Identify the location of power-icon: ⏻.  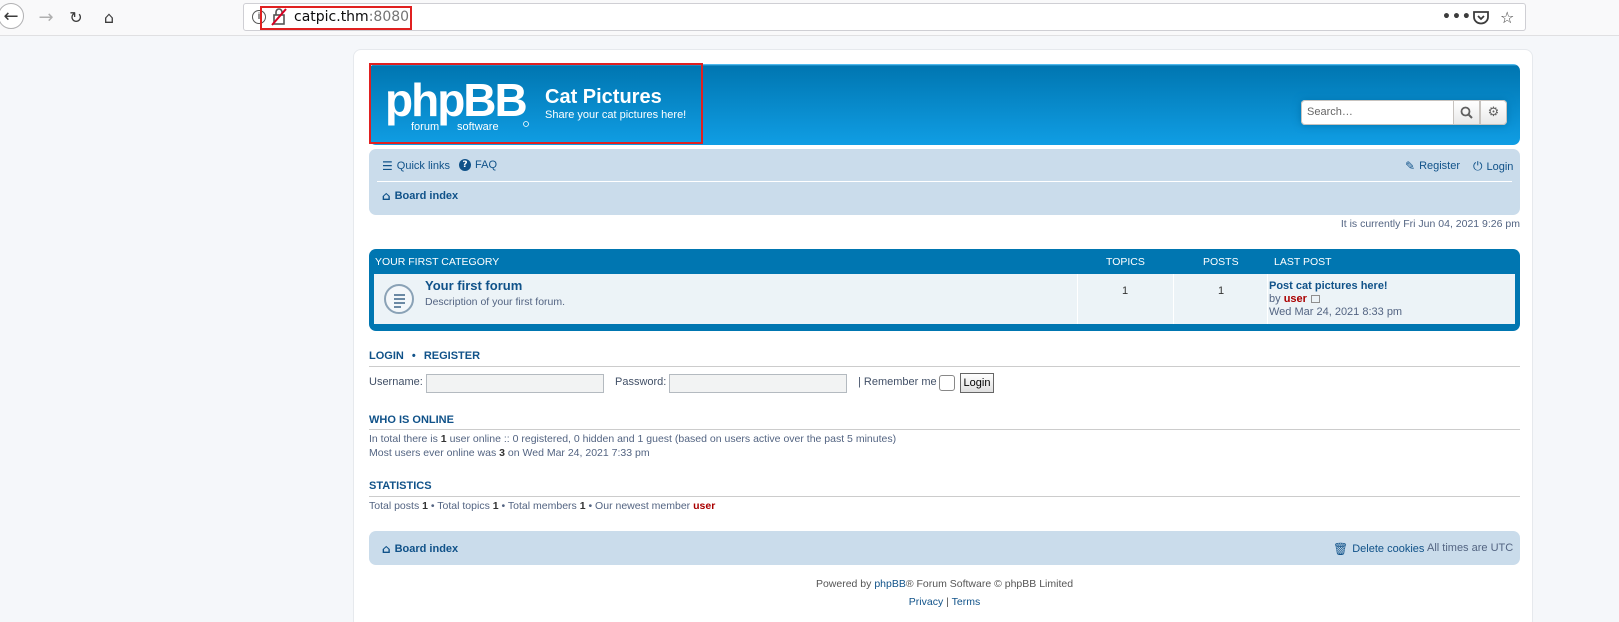
(1478, 166).